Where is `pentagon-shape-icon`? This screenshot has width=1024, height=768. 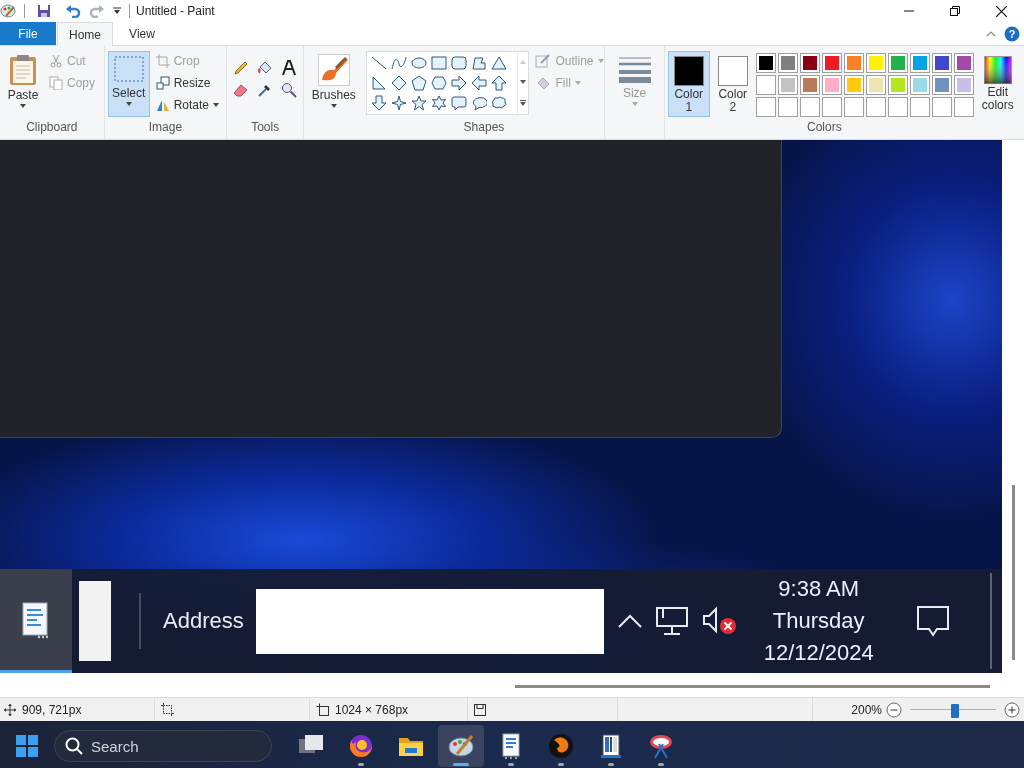
pentagon-shape-icon is located at coordinates (419, 83).